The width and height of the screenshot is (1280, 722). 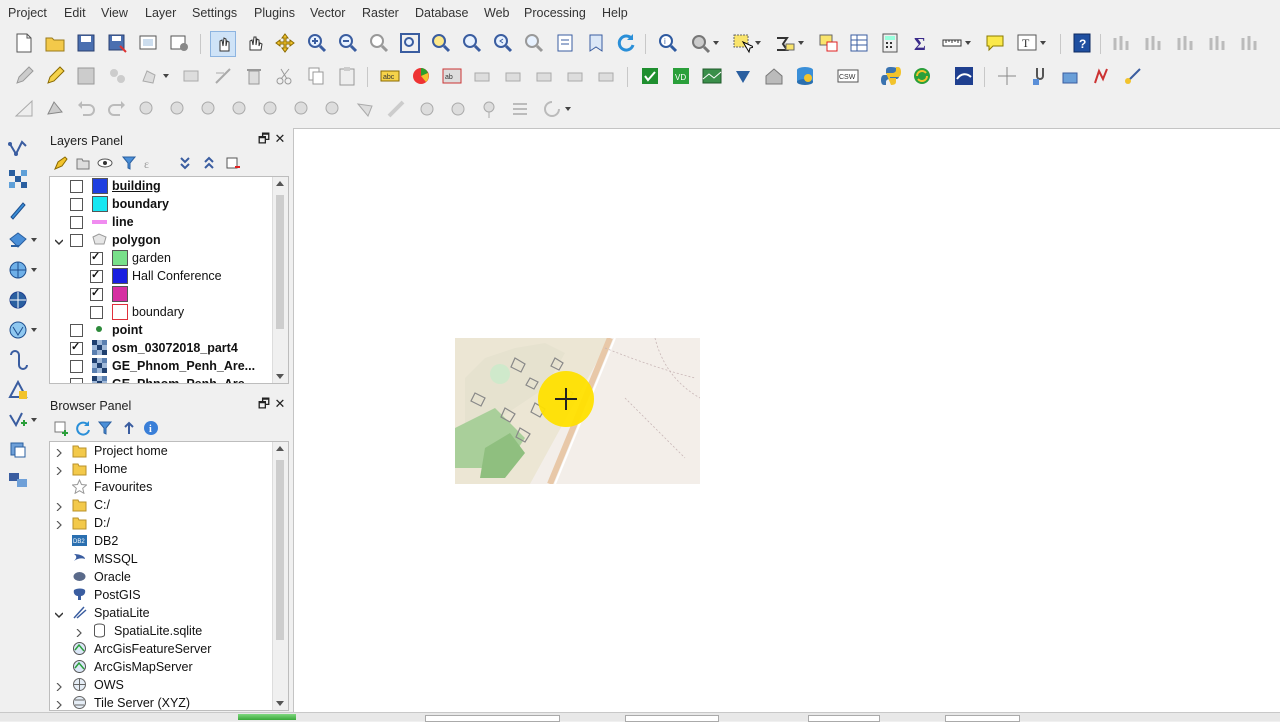 What do you see at coordinates (75, 13) in the screenshot?
I see `menu-edit: Edit` at bounding box center [75, 13].